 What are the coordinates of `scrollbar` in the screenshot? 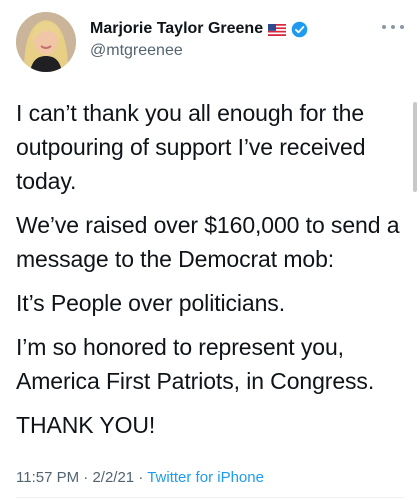 It's located at (415, 147).